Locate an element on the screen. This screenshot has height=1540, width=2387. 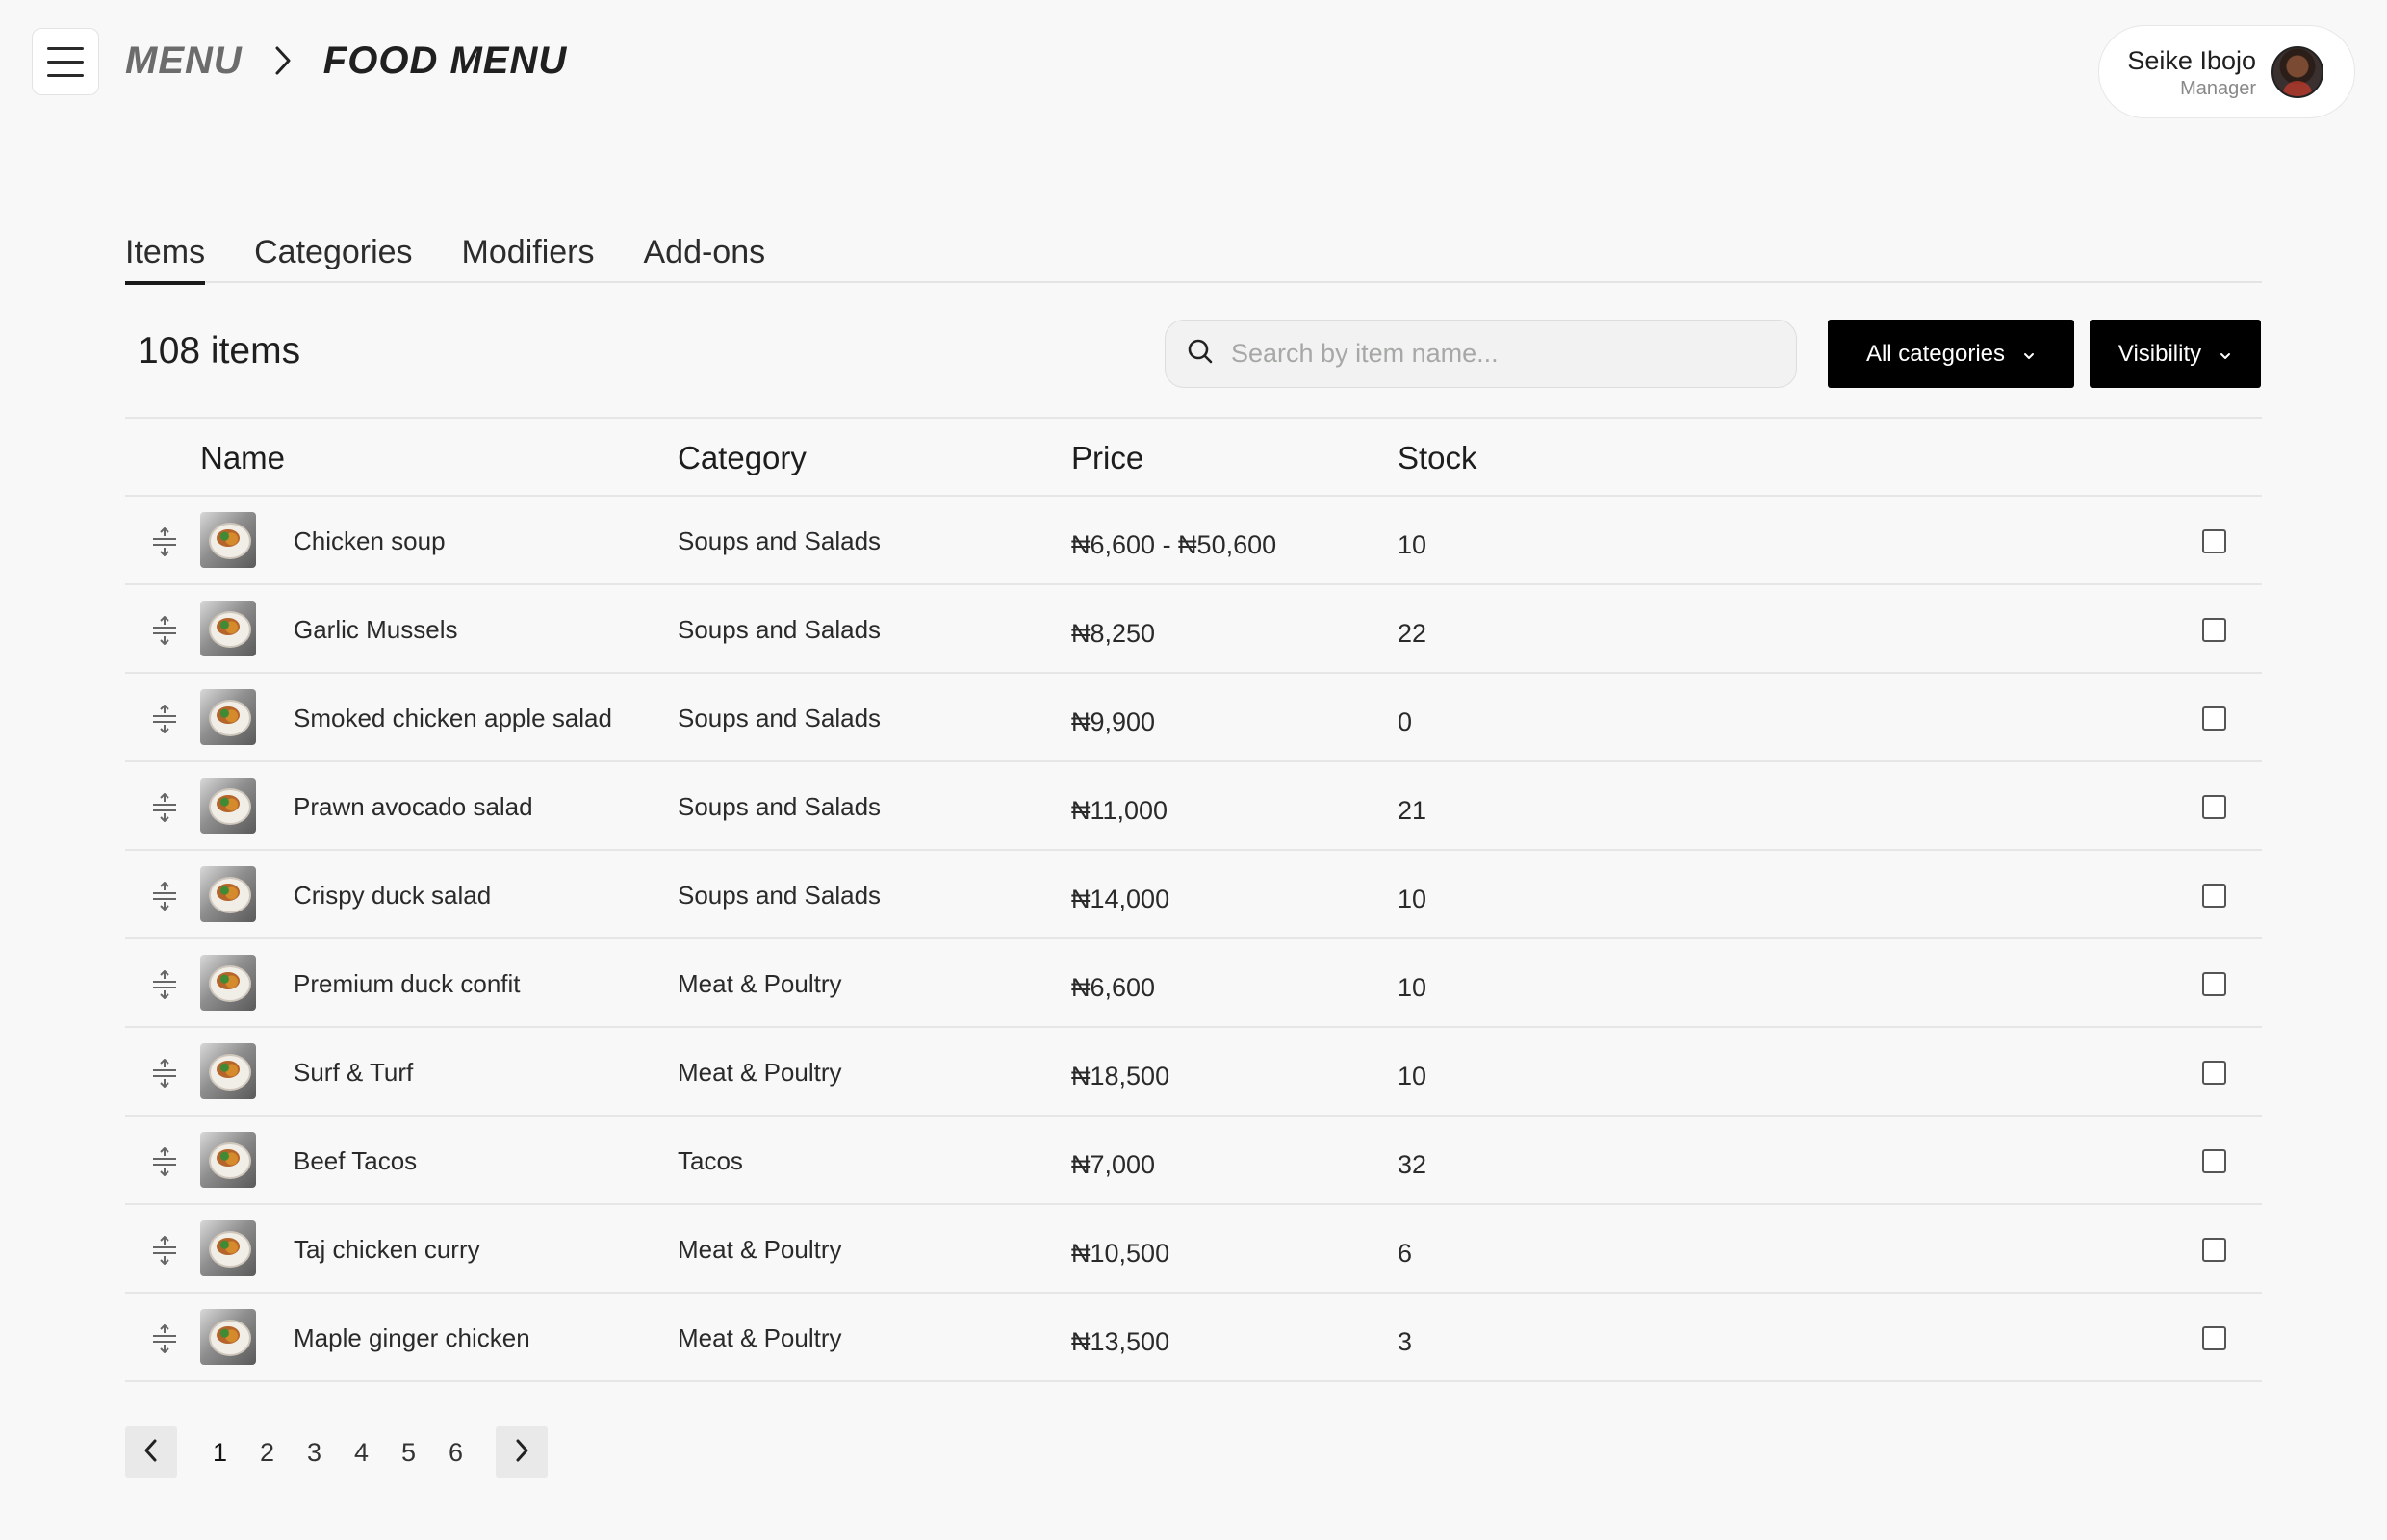
category-filter-dropdown: All categories is located at coordinates (1951, 354).